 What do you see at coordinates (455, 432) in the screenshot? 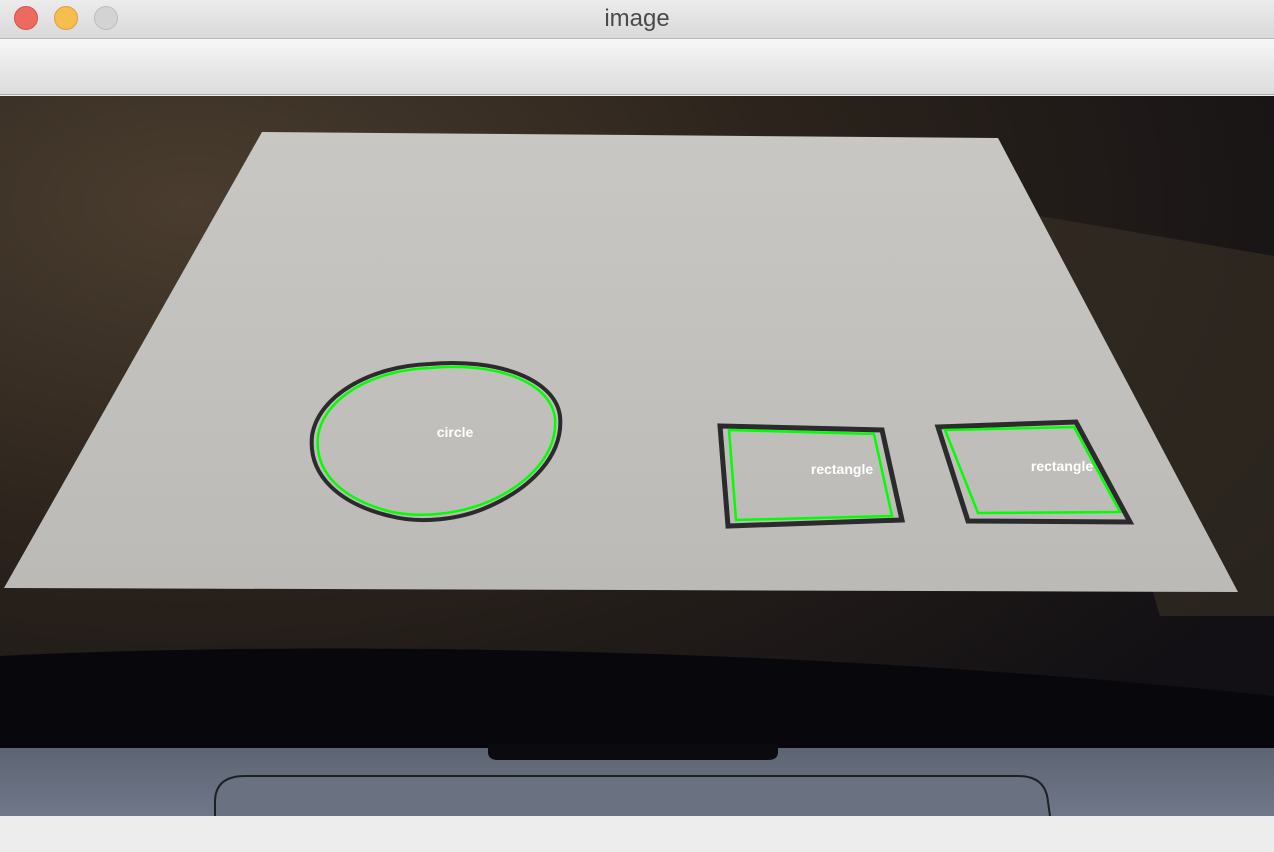
I see `label-circle: circle` at bounding box center [455, 432].